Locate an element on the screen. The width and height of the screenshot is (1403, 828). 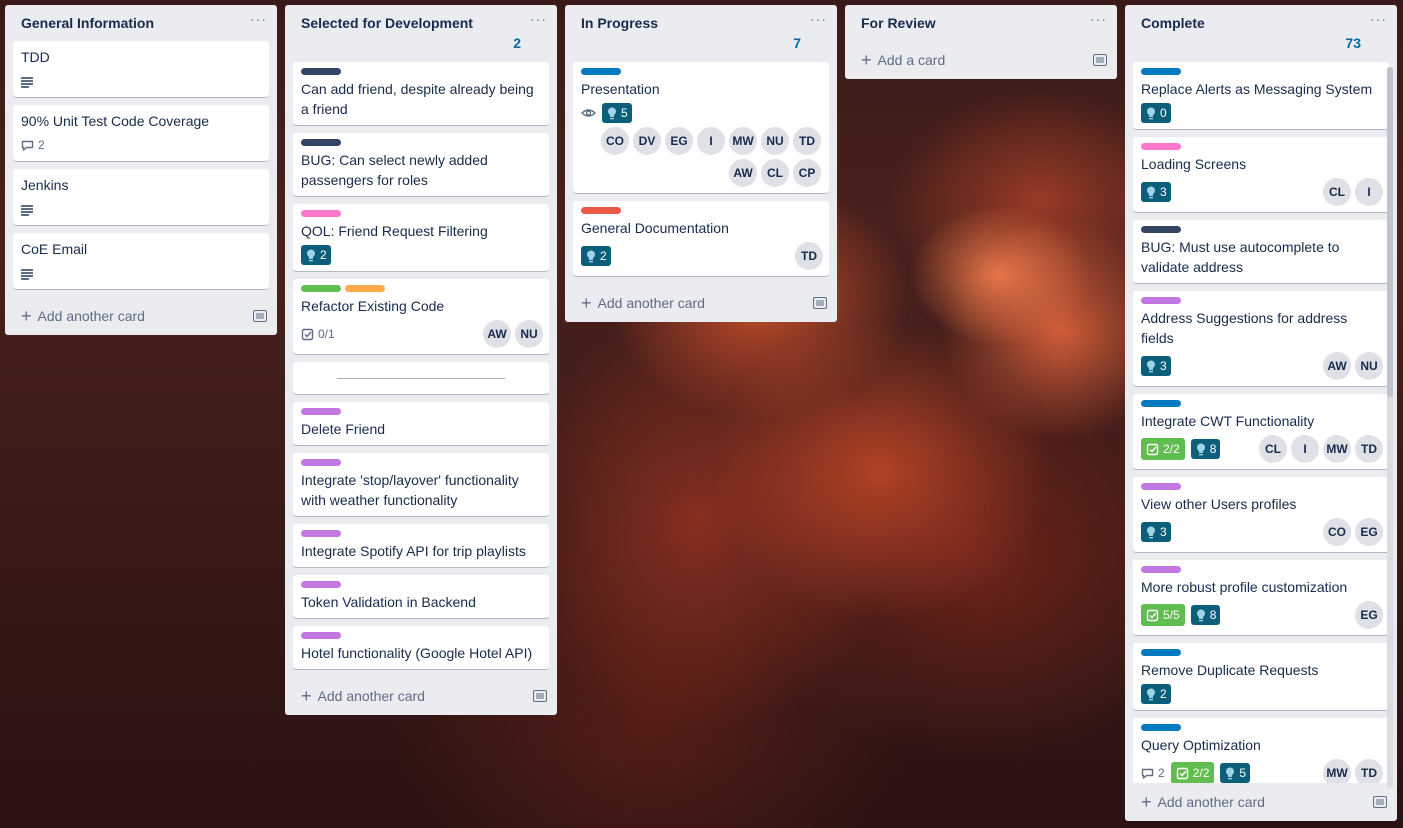
card-badges is located at coordinates (141, 209).